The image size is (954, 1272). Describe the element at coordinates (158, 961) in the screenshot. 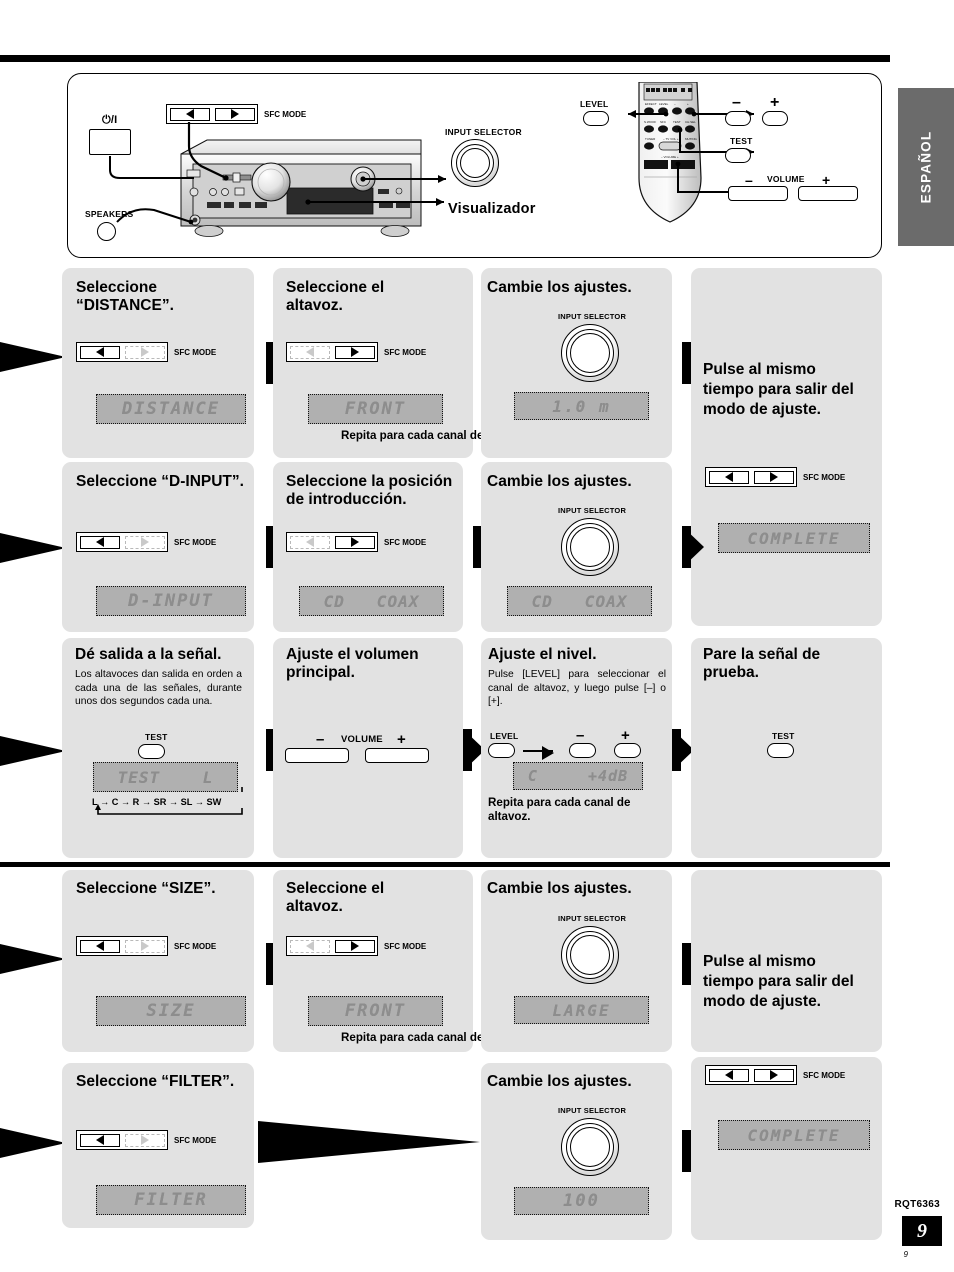

I see `panel-size-select: Seleccione “SIZE”. SFC MODE SIZE` at that location.